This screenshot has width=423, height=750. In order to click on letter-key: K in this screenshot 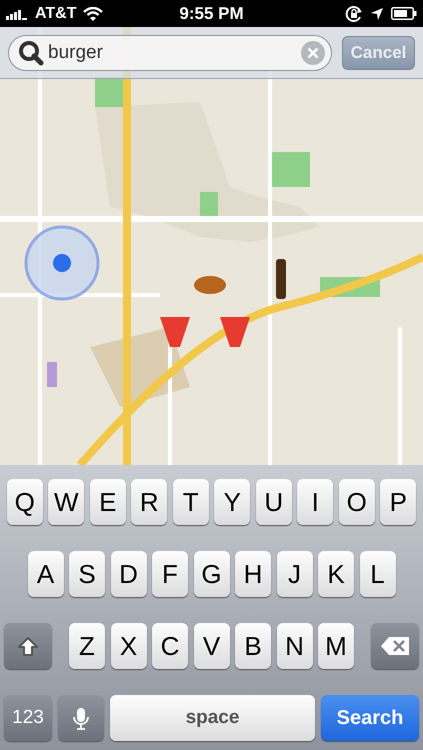, I will do `click(336, 574)`.